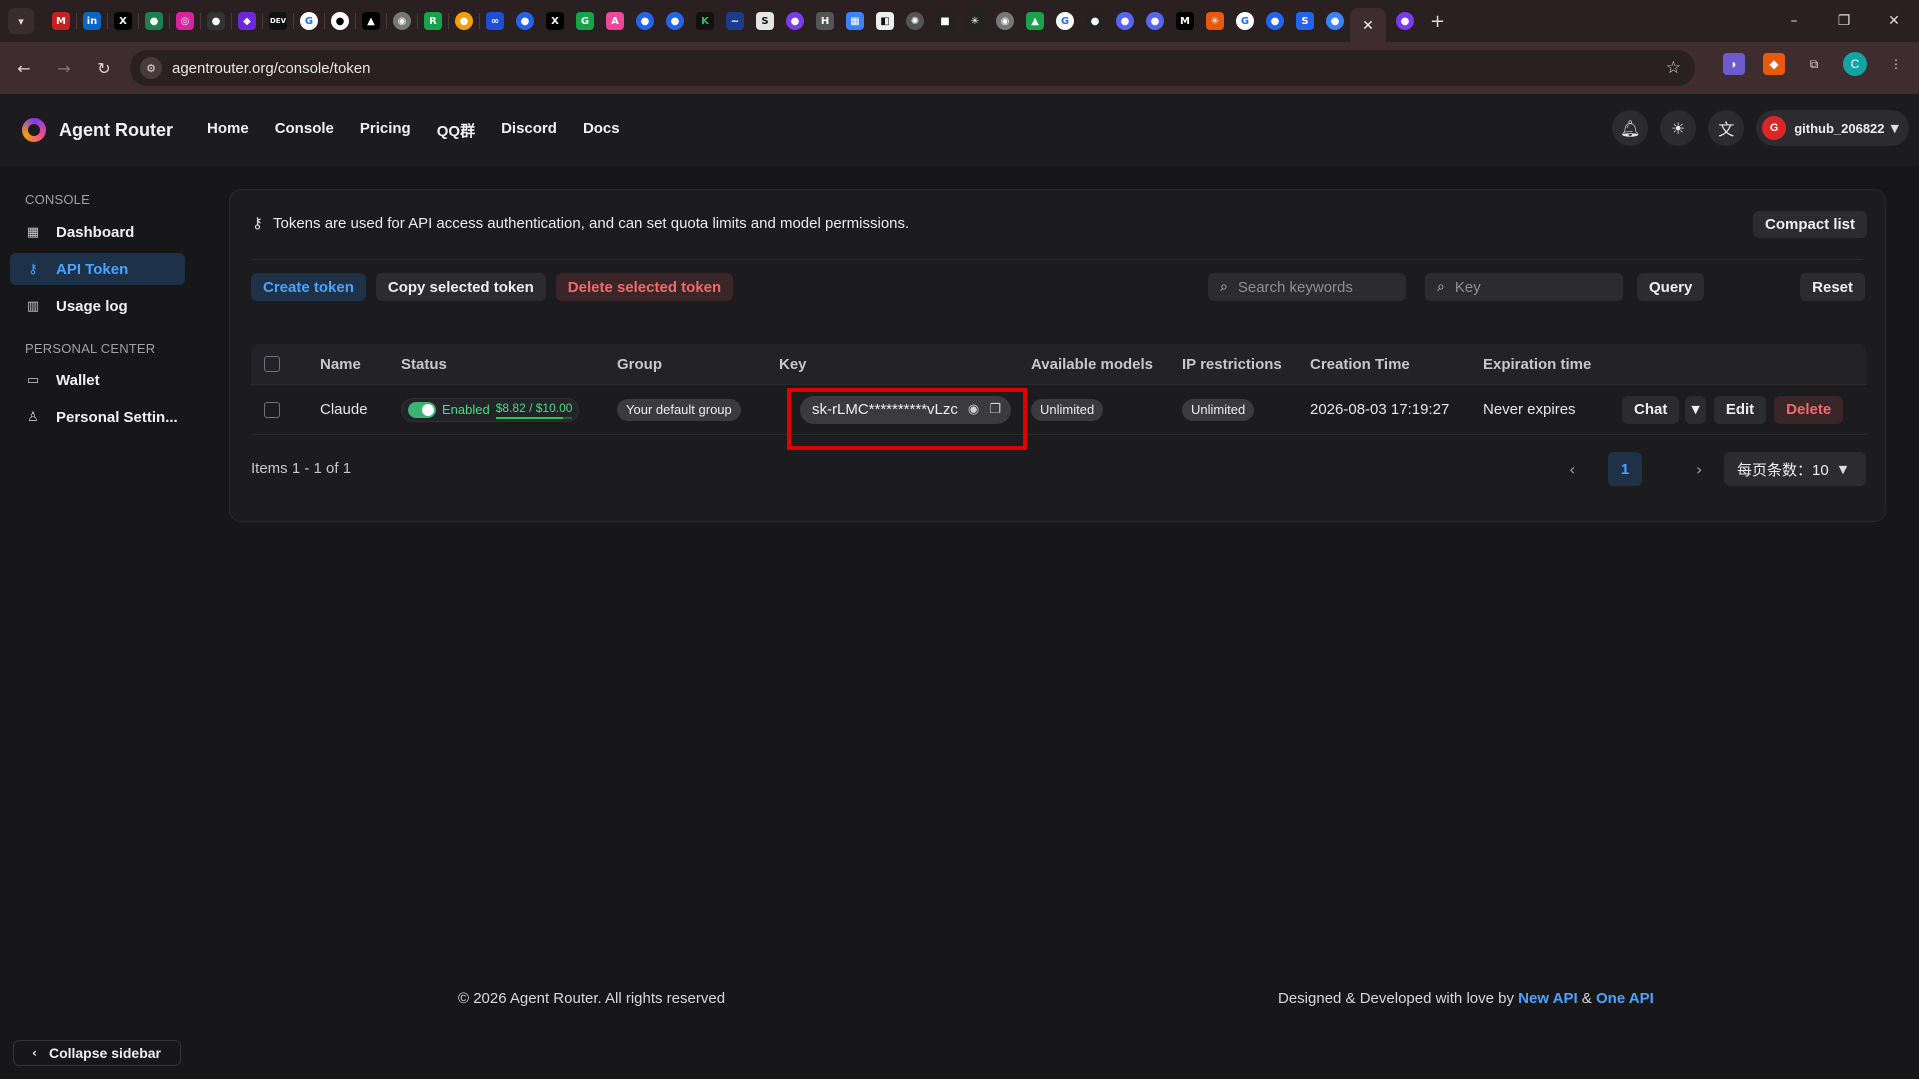 The image size is (1919, 1079). What do you see at coordinates (456, 130) in the screenshot?
I see `nav-qq-group: QQ群` at bounding box center [456, 130].